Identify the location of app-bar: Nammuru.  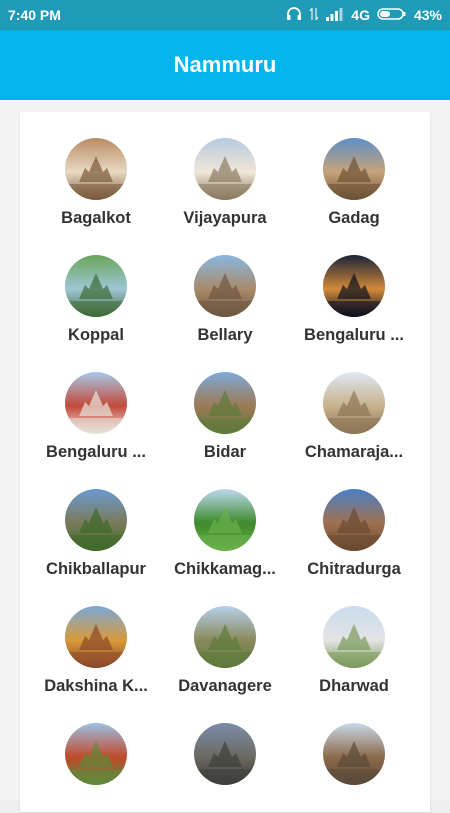
(225, 65).